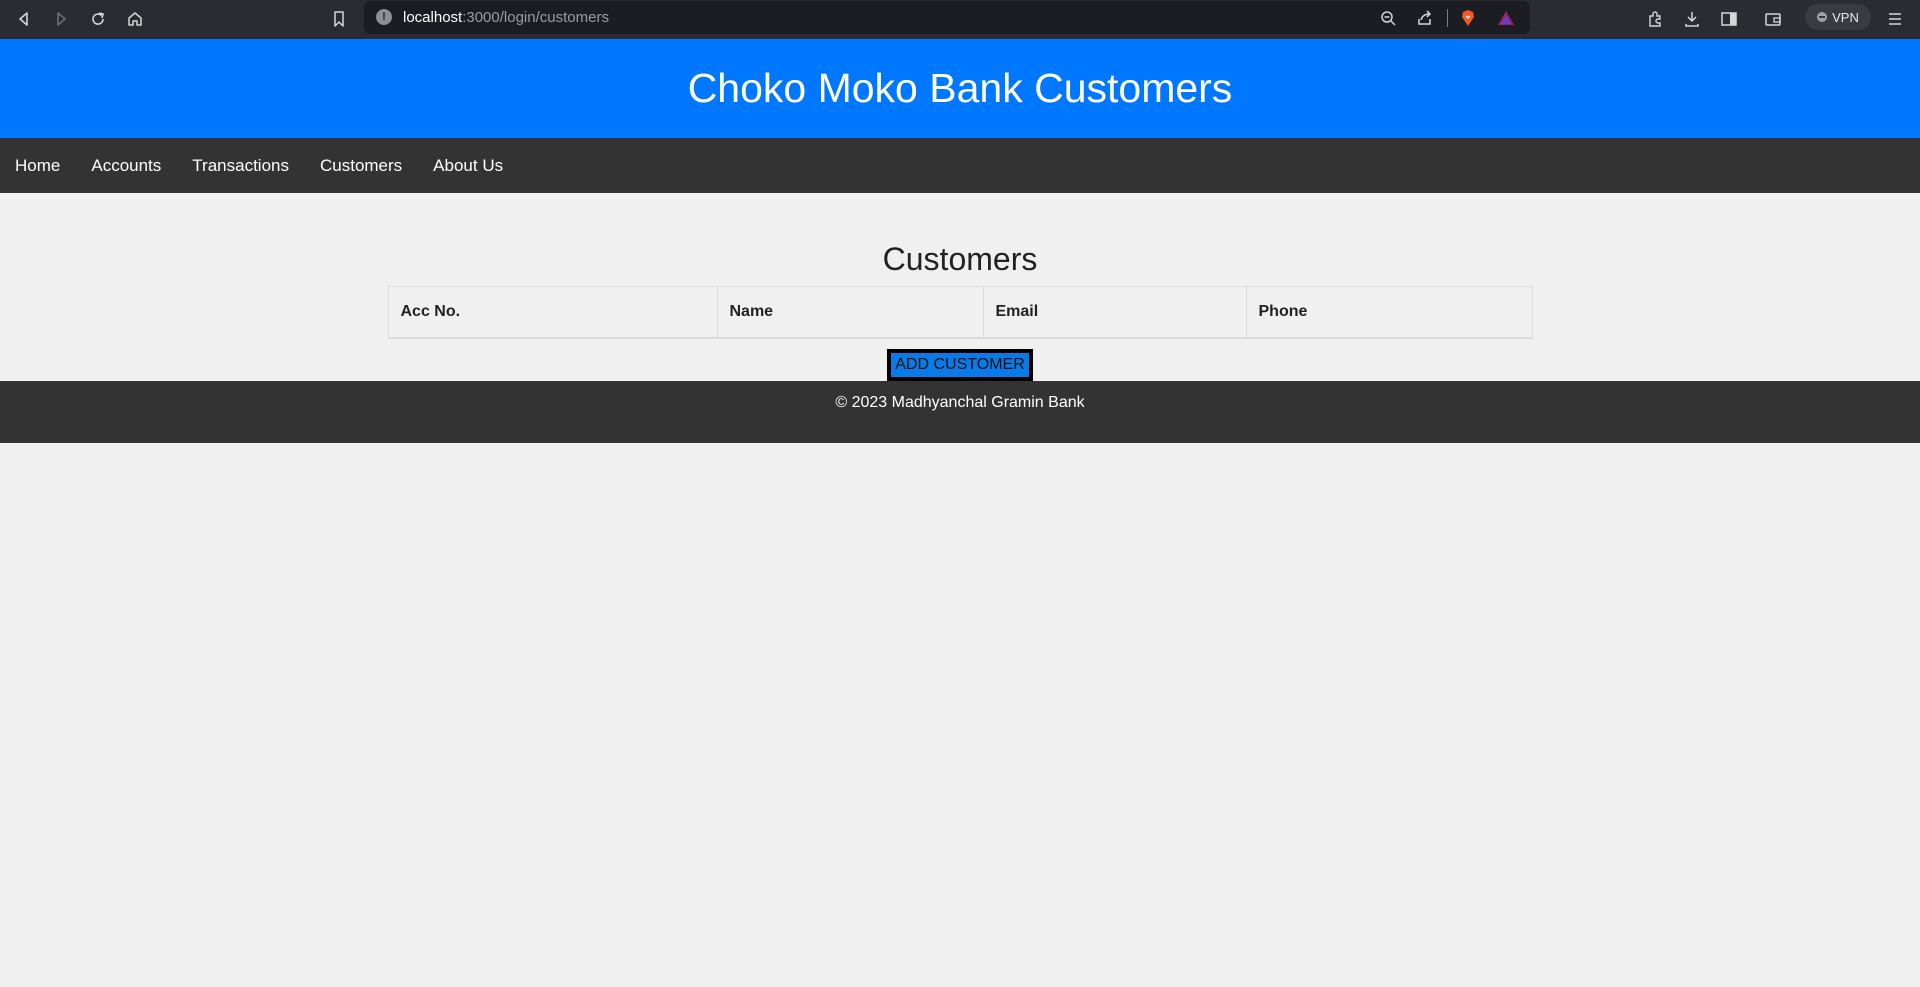 Image resolution: width=1920 pixels, height=987 pixels. I want to click on brave-rewards-icon, so click(1506, 18).